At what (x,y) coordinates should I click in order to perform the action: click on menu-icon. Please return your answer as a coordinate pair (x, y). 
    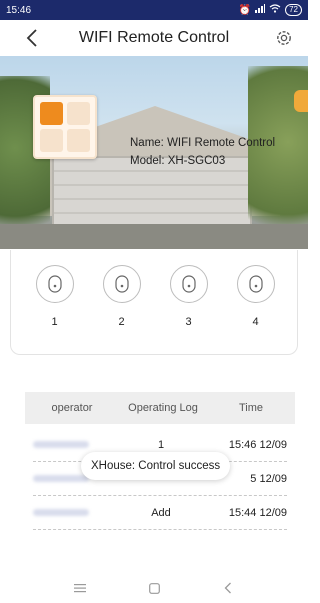
    Looking at the image, I should click on (80, 588).